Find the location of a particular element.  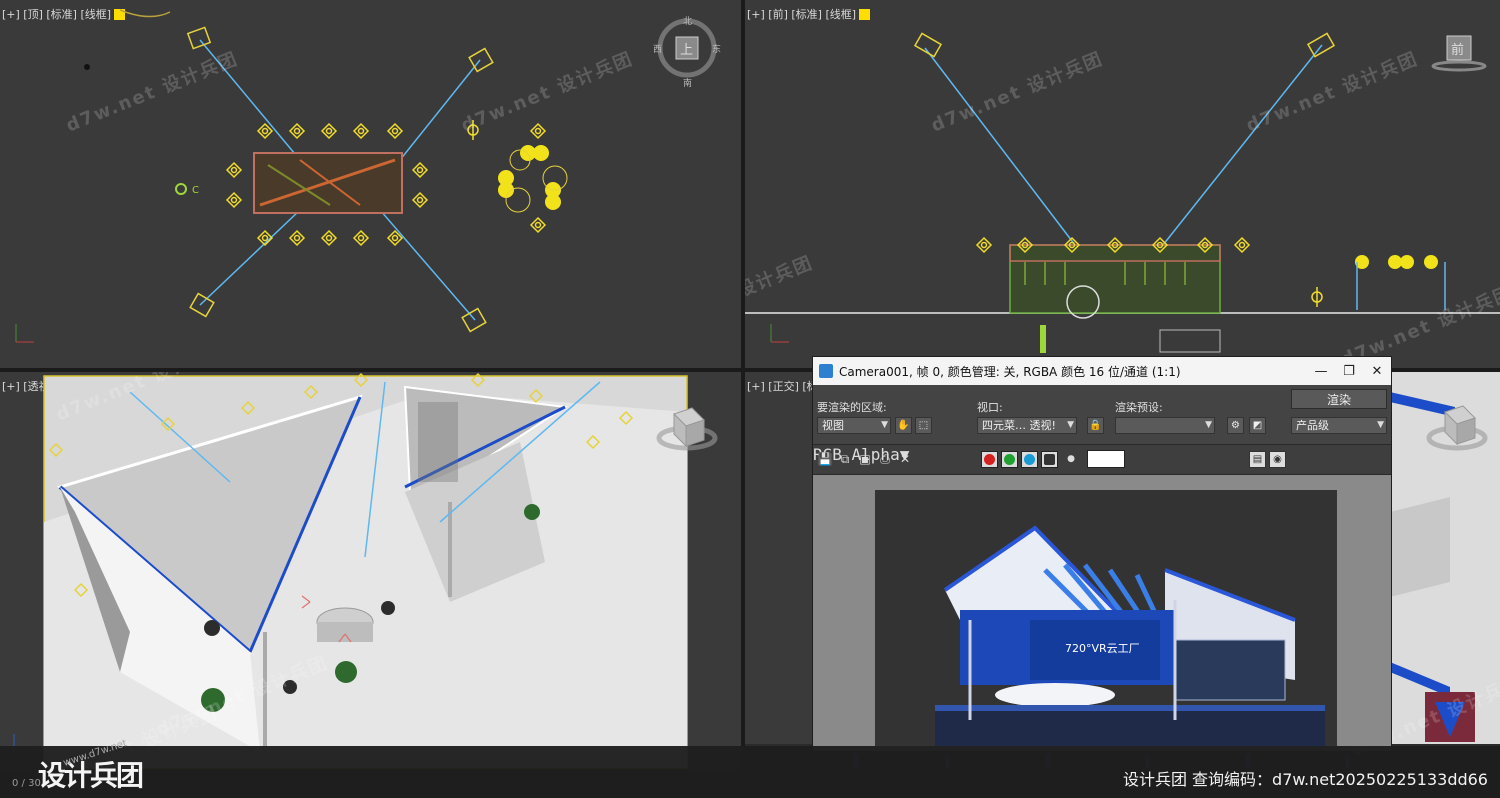

print-icon: ⎙ is located at coordinates (885, 459).